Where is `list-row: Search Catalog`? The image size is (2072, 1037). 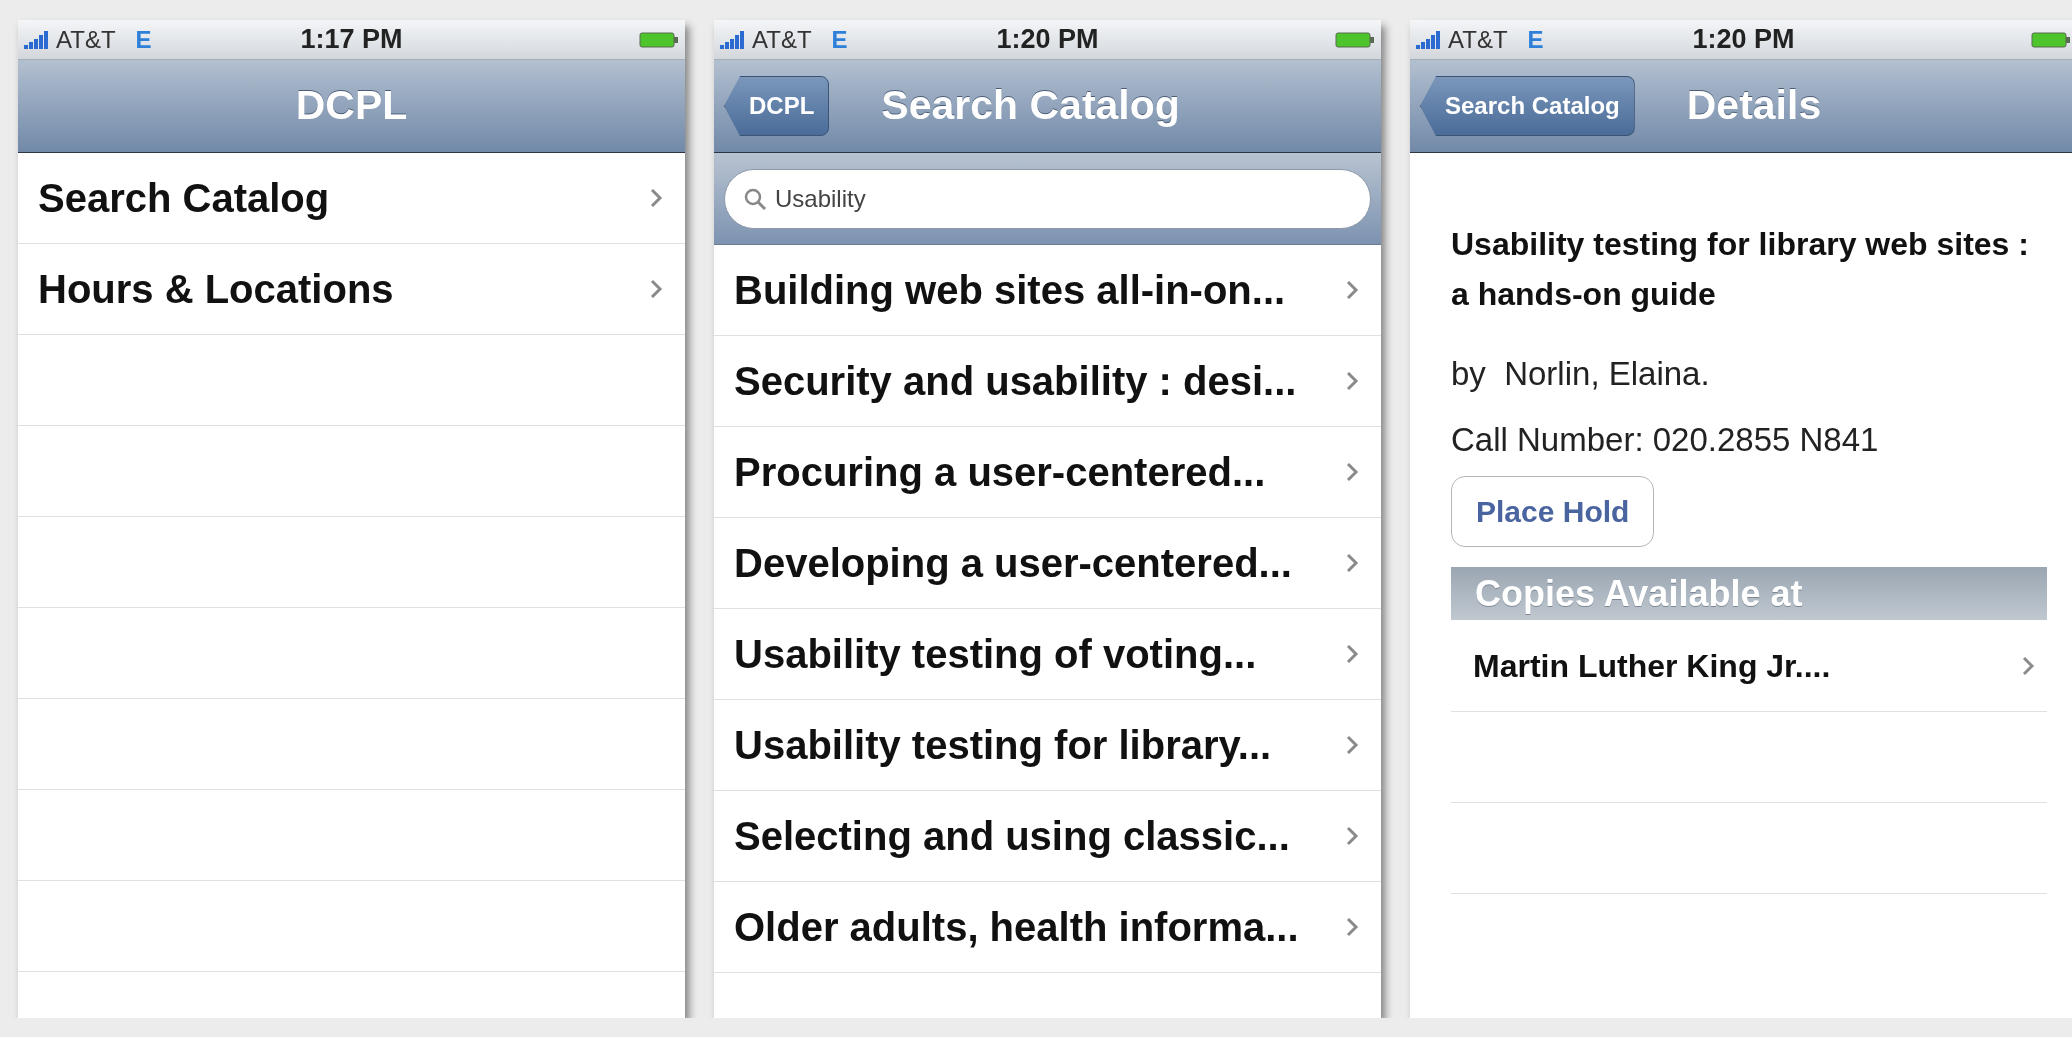
list-row: Search Catalog is located at coordinates (351, 198).